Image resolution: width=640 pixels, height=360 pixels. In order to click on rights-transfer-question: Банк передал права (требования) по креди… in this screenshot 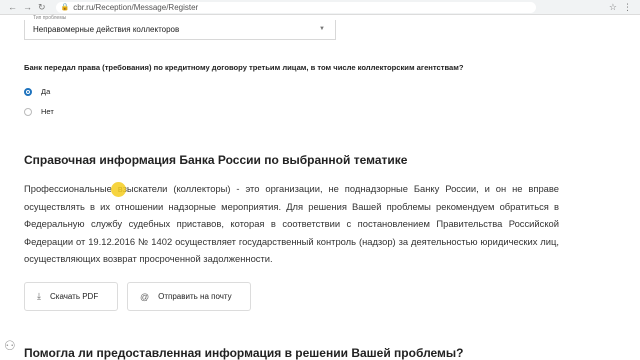, I will do `click(244, 67)`.